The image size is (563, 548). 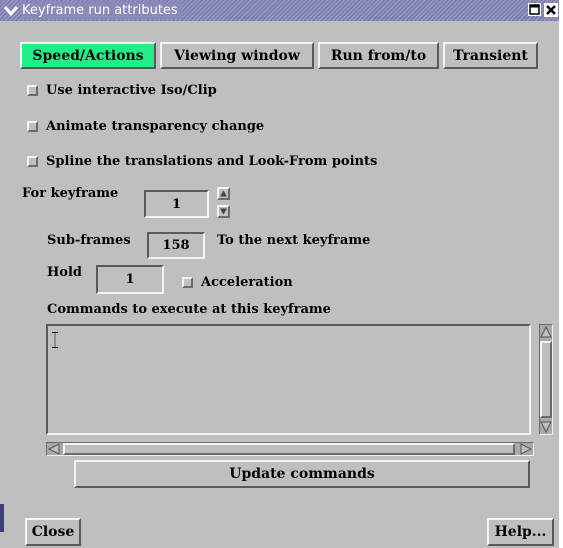 I want to click on transparency-checkbox, so click(x=32, y=126).